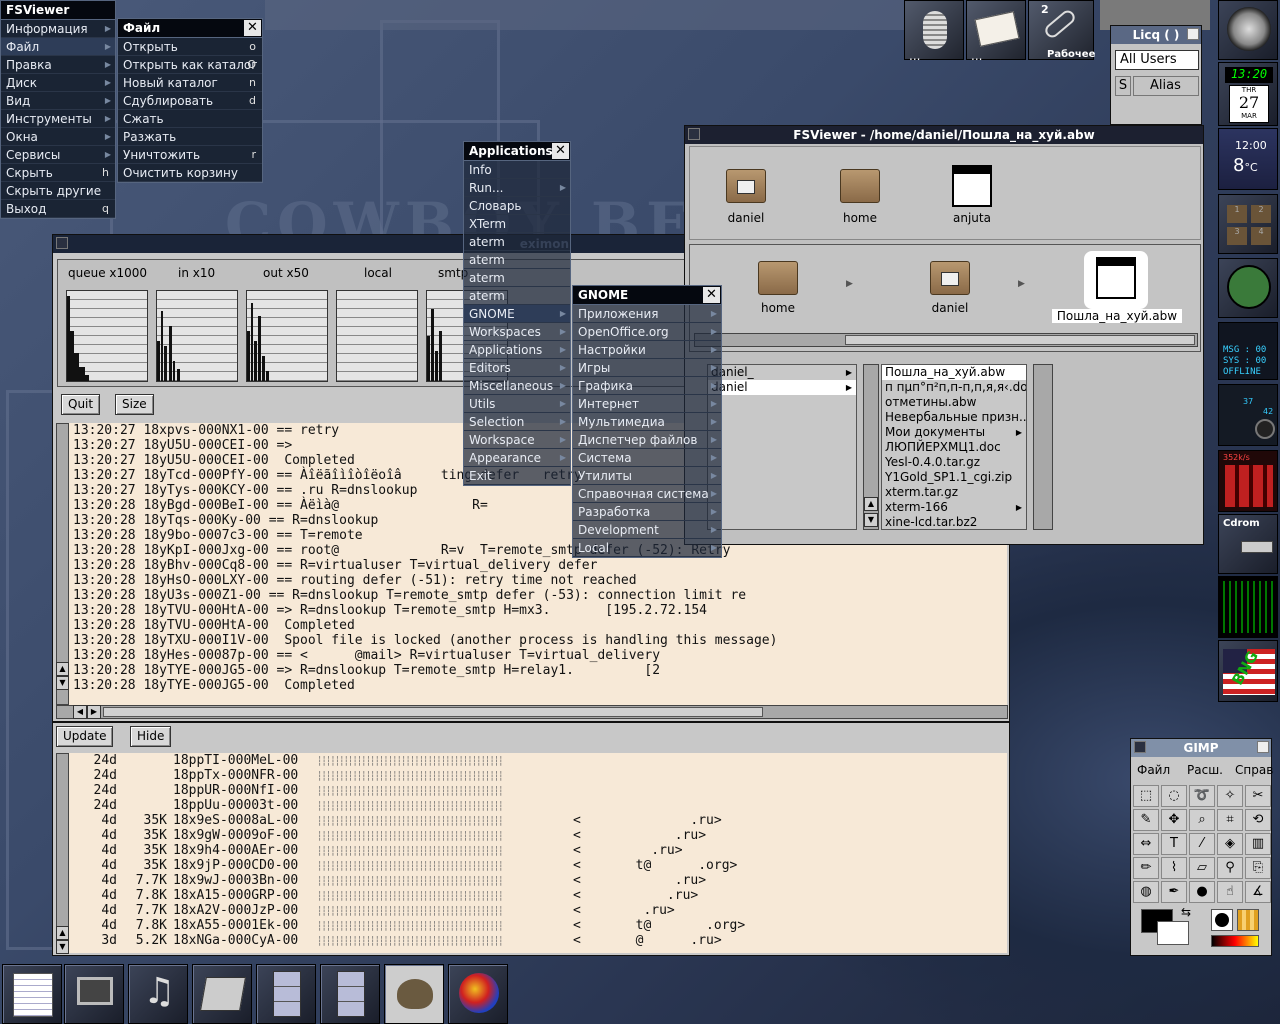 This screenshot has width=1280, height=1024. What do you see at coordinates (190, 65) in the screenshot?
I see `file-menu-item: Открыть как каталог O` at bounding box center [190, 65].